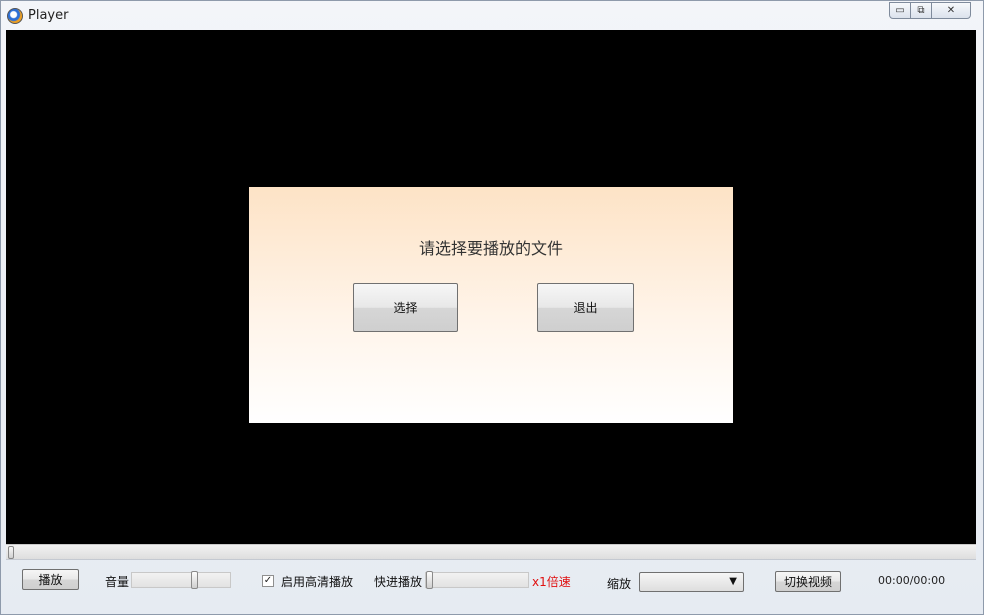 This screenshot has width=984, height=615. What do you see at coordinates (490, 248) in the screenshot?
I see `dialog-message: 请选择要播放的文件` at bounding box center [490, 248].